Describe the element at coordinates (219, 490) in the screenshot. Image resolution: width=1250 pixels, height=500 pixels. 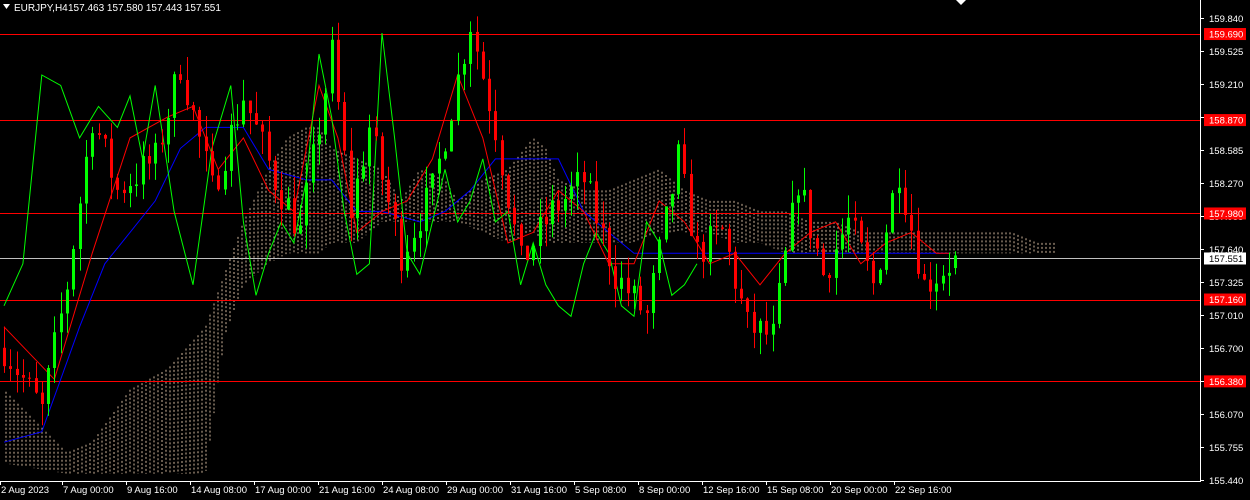
I see `x-tick-label: 14 Aug 08:00` at that location.